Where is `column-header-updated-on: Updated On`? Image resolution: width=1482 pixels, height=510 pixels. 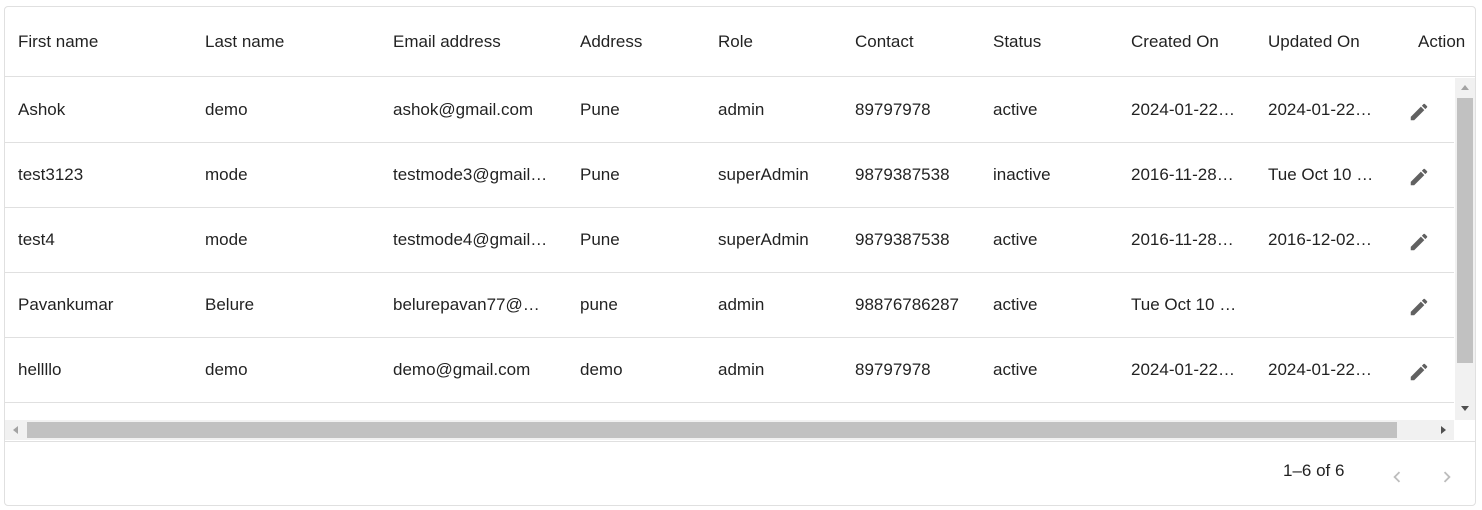
column-header-updated-on: Updated On is located at coordinates (1333, 42).